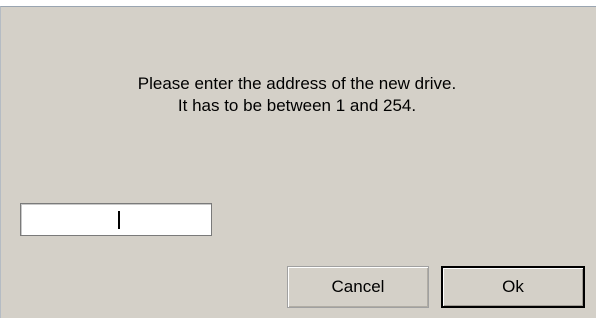  Describe the element at coordinates (116, 219) in the screenshot. I see `drive-address-input` at that location.